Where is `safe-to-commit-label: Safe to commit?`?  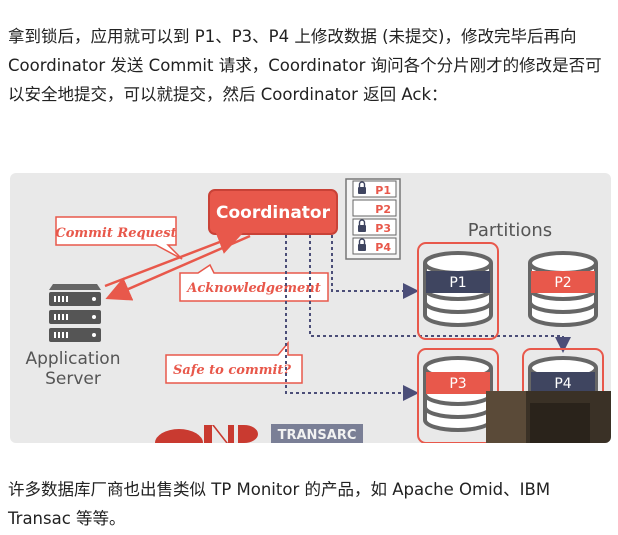 safe-to-commit-label: Safe to commit? is located at coordinates (232, 370).